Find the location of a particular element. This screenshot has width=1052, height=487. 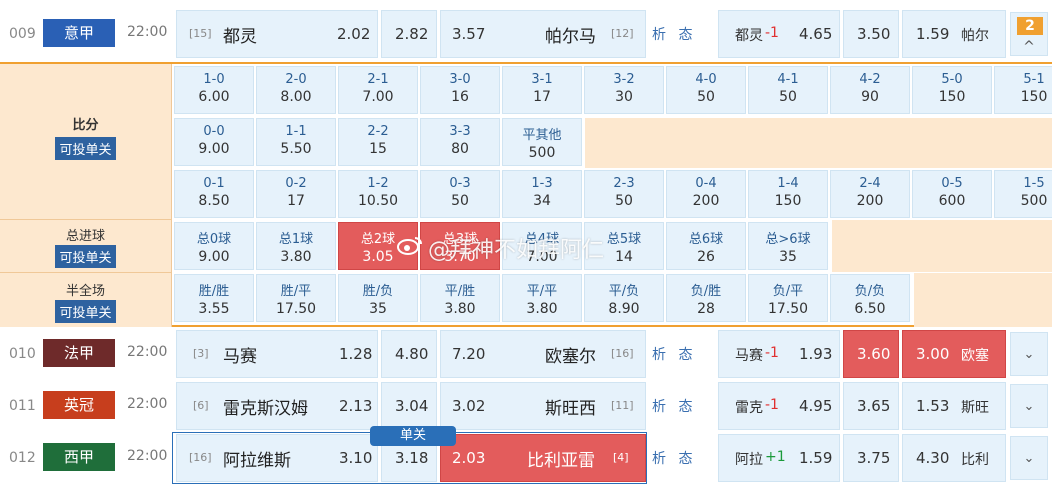

odds-option-score-row3: 0-2 17 is located at coordinates (296, 194).